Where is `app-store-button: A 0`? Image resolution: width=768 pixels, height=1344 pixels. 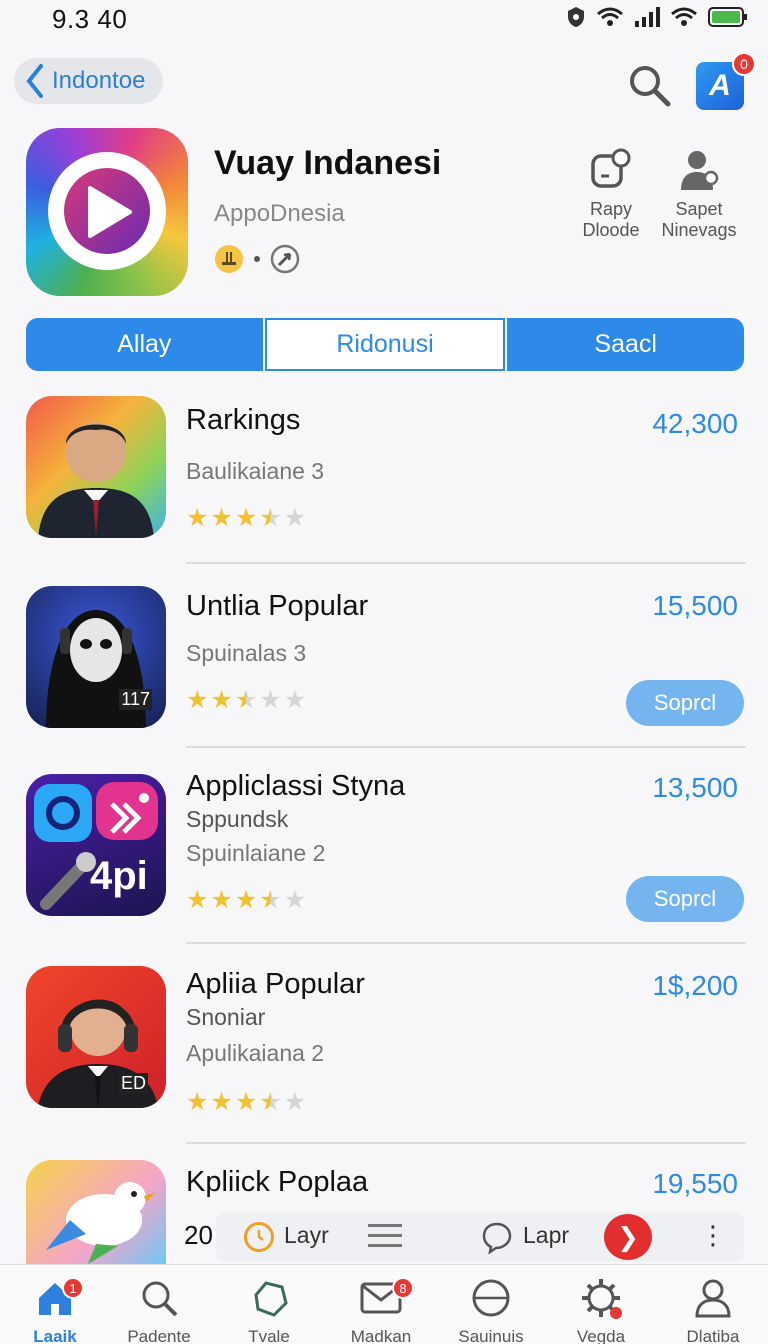
app-store-button: A 0 is located at coordinates (726, 81).